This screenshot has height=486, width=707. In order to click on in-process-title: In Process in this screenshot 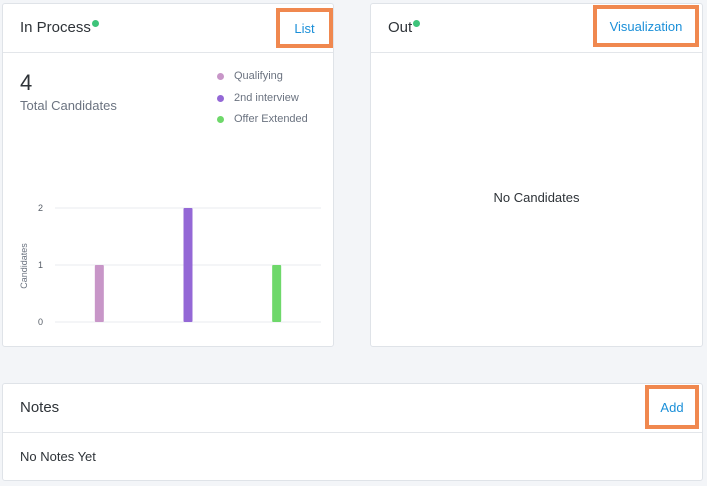, I will do `click(55, 27)`.